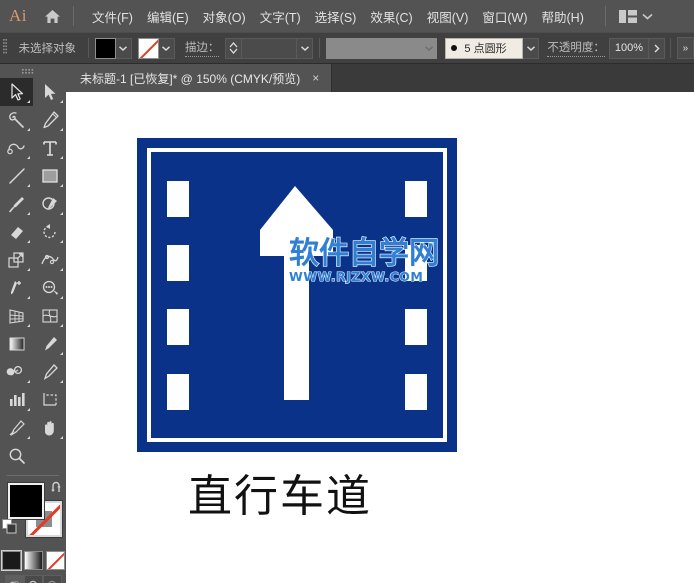 The image size is (694, 583). I want to click on menu-edit: 编辑(E), so click(168, 16).